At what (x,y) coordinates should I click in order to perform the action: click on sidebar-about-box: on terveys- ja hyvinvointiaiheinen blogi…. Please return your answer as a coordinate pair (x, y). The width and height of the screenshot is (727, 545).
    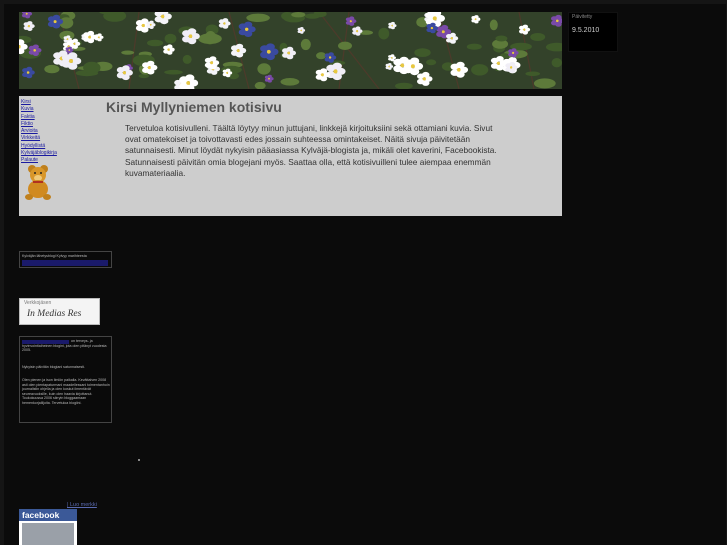
    Looking at the image, I should click on (65, 379).